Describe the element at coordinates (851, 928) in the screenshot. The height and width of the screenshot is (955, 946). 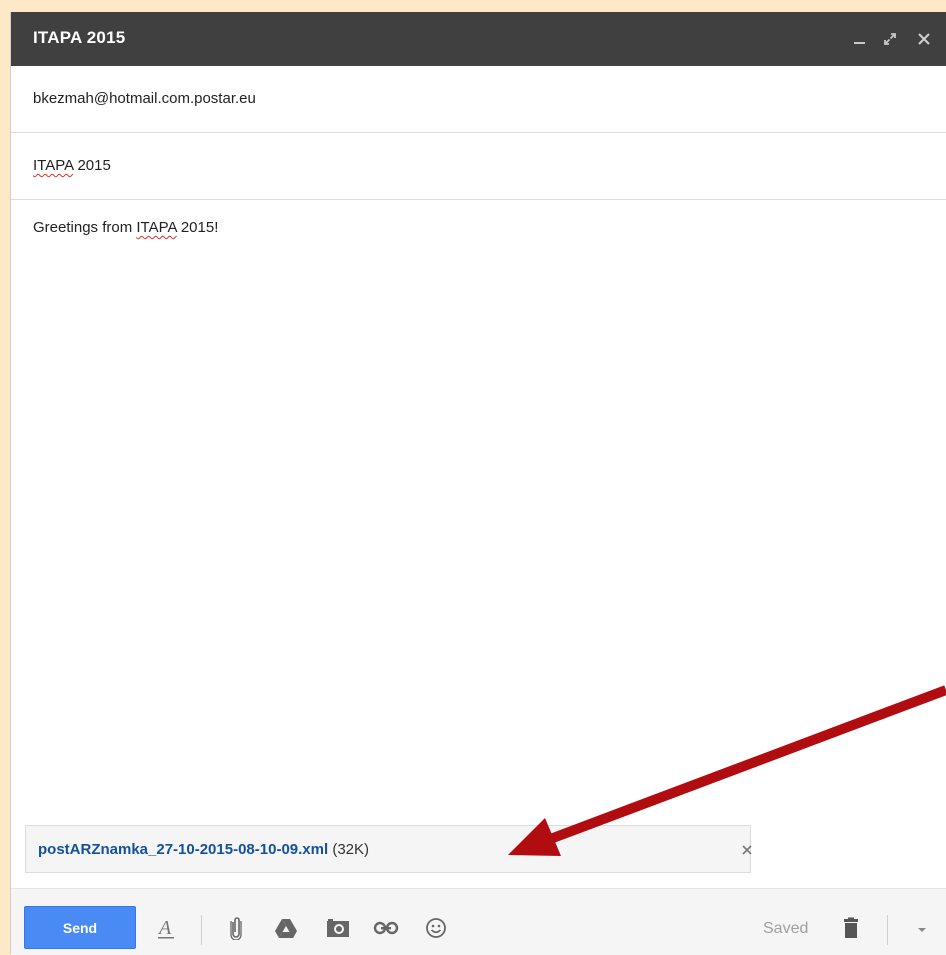
I see `trash-icon` at that location.